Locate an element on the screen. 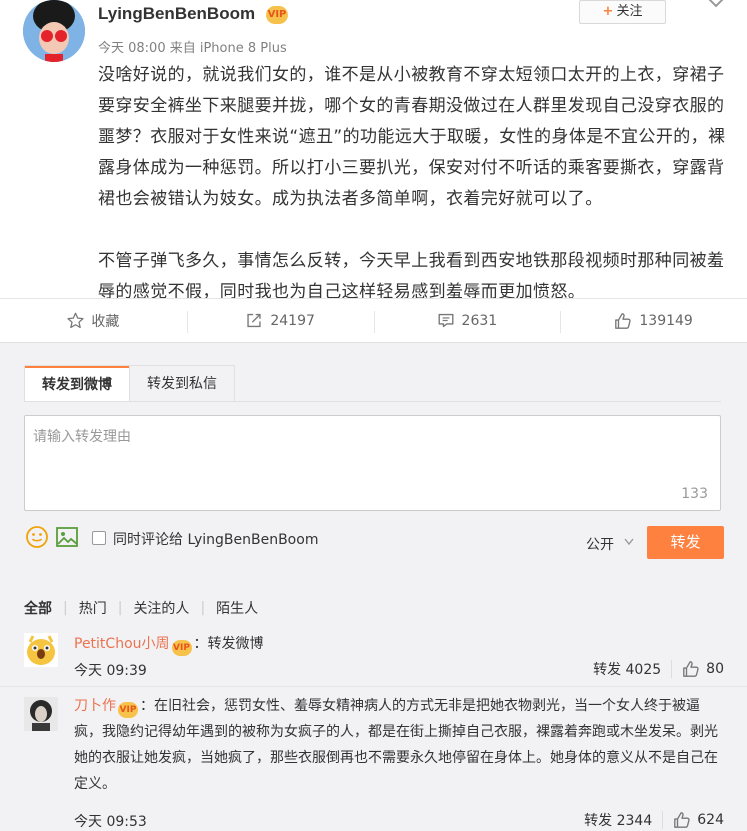  action-bar: 收藏 24197 2631 139149 is located at coordinates (373, 324).